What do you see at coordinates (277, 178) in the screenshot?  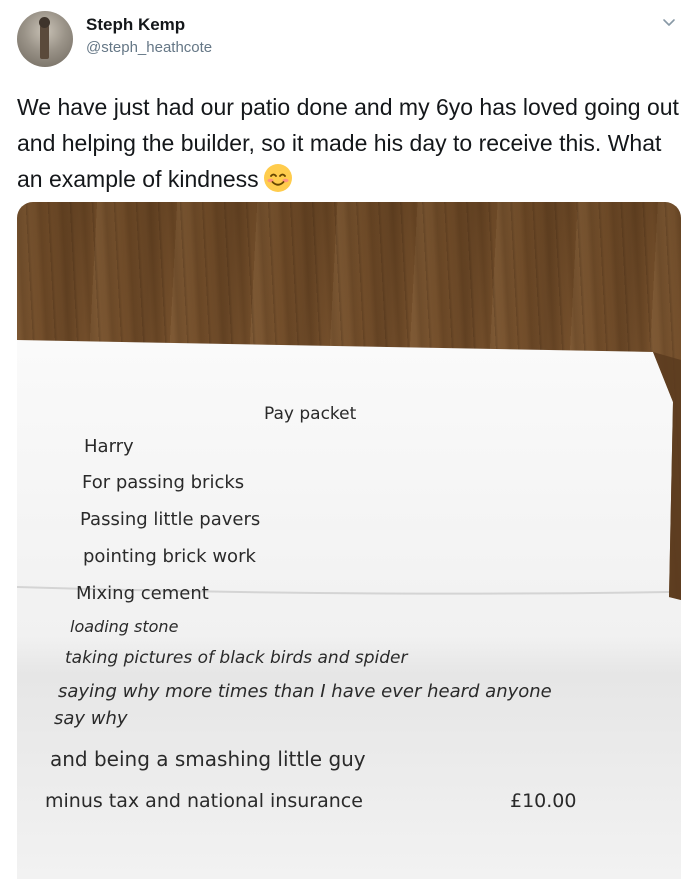 I see `smiling-face-icon` at bounding box center [277, 178].